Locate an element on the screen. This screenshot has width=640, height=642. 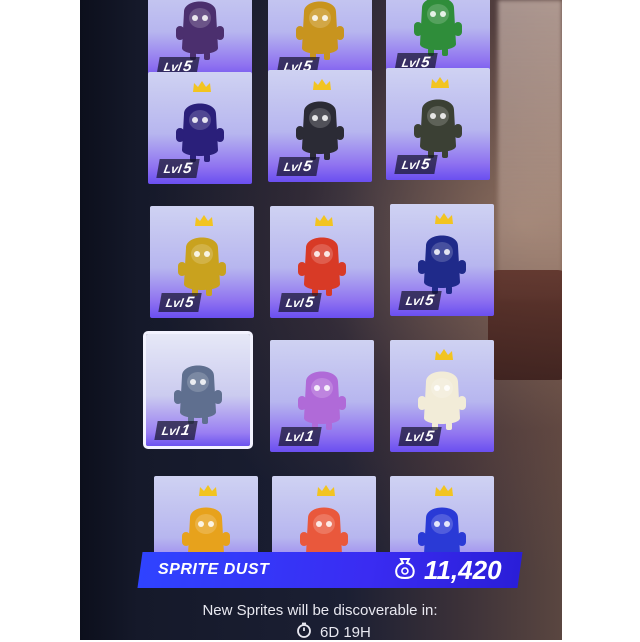
sprite-card-r1-c2: Lvl 5 is located at coordinates (438, 124).